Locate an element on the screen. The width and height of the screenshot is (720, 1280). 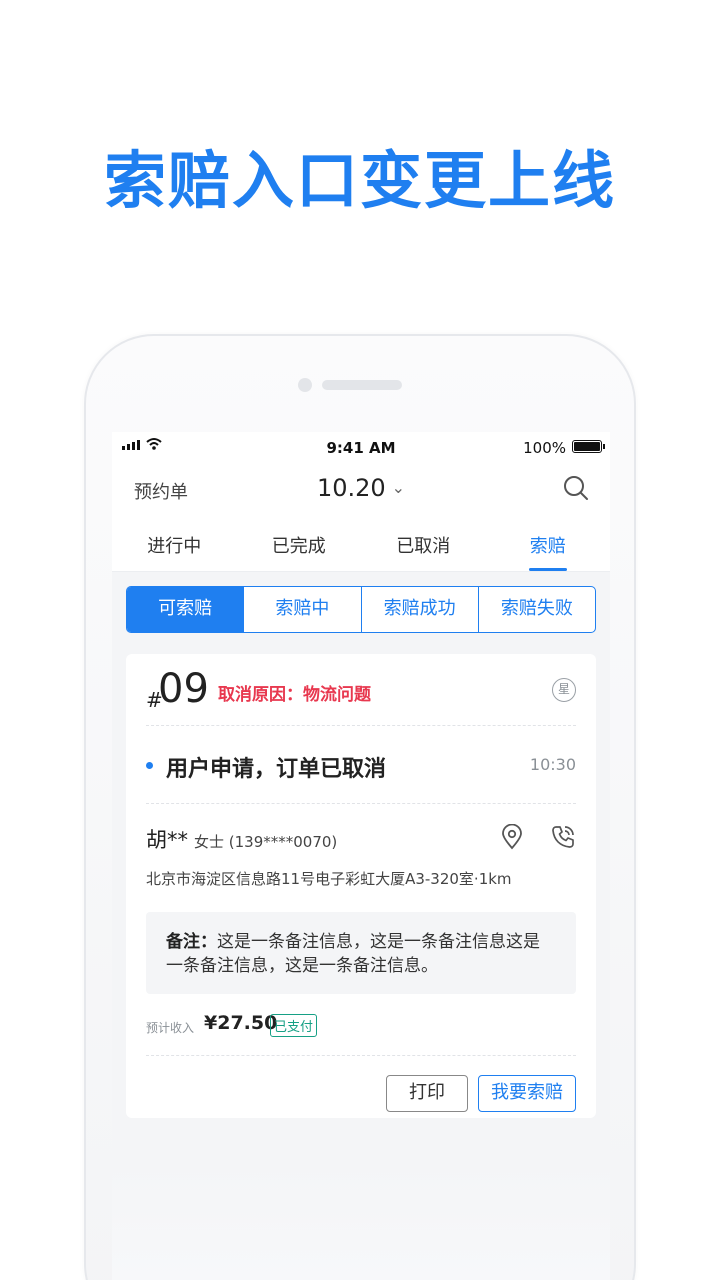
paid-badge: 已支付 is located at coordinates (294, 1025).